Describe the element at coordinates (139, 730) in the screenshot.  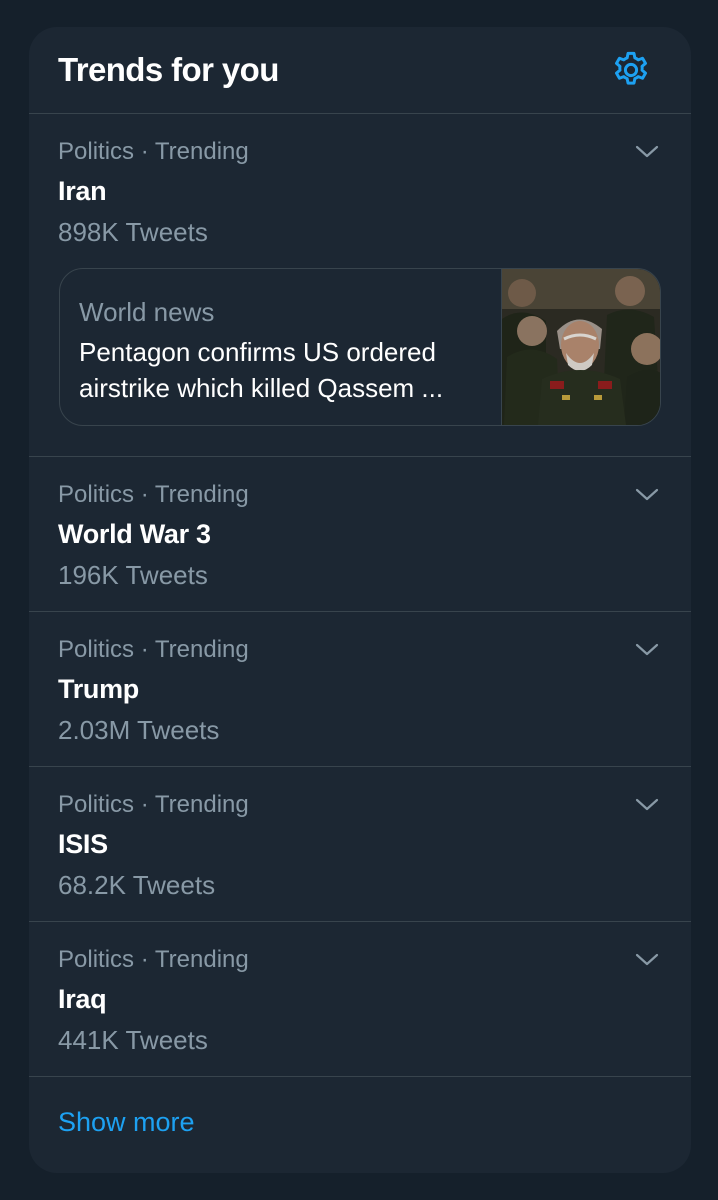
I see `trend-tweet-count: 2.03M Tweets` at that location.